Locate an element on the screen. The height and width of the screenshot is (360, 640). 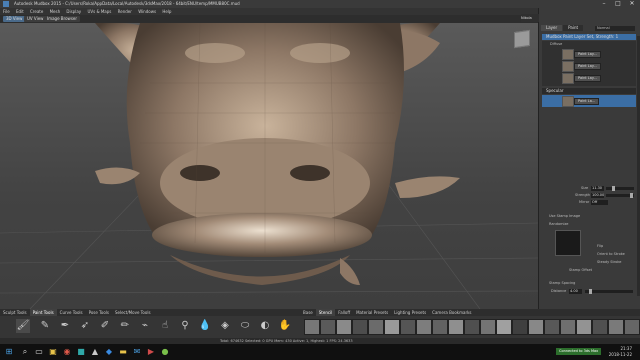
tab-sculpt-tools: Sculpt Tools is located at coordinates (15, 312).